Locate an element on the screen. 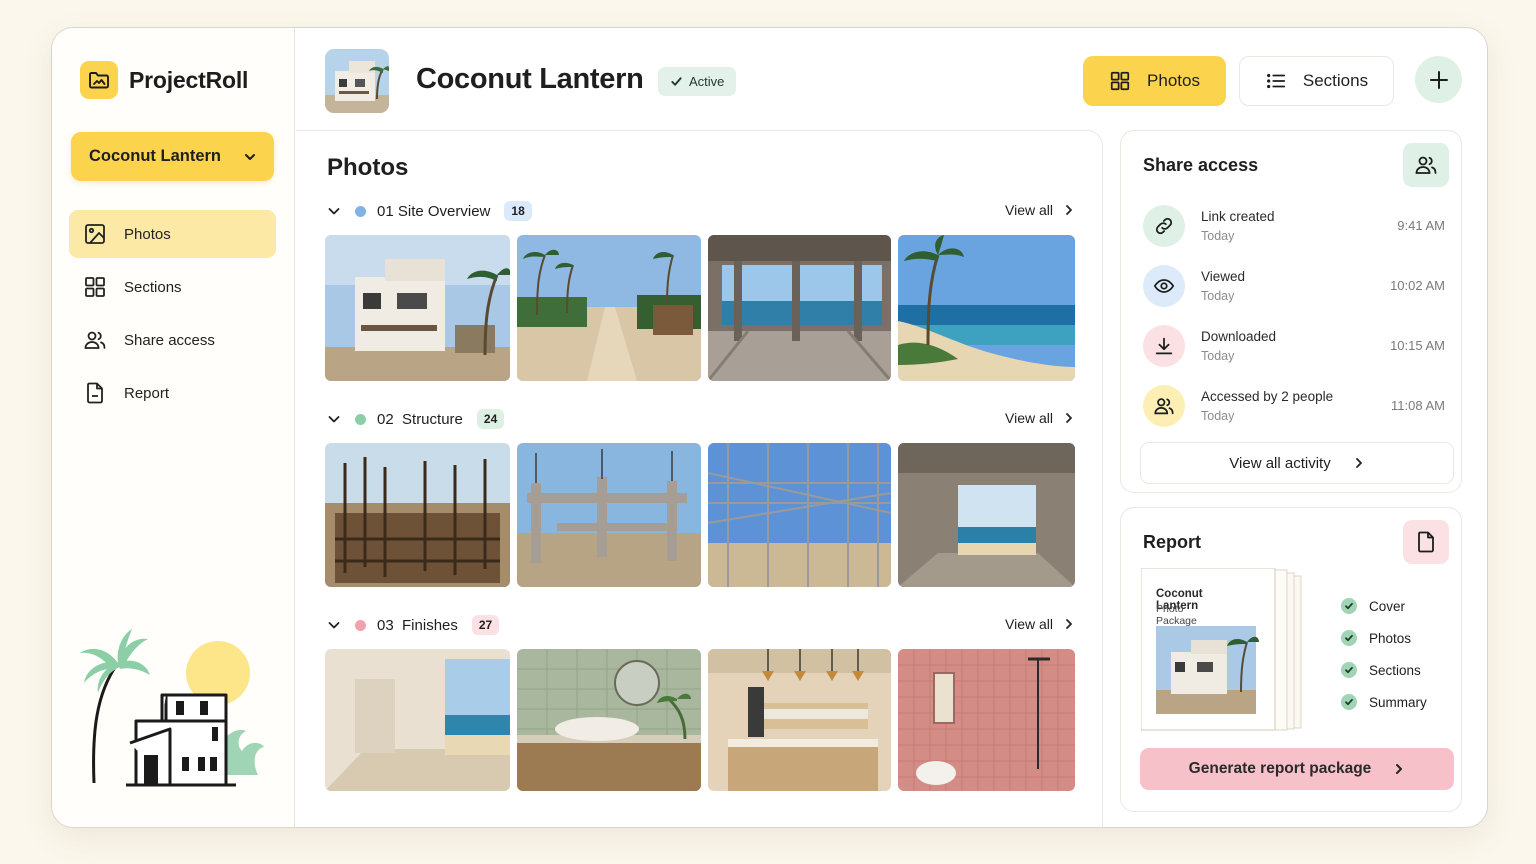  section-count-badge: 27 is located at coordinates (485, 625).